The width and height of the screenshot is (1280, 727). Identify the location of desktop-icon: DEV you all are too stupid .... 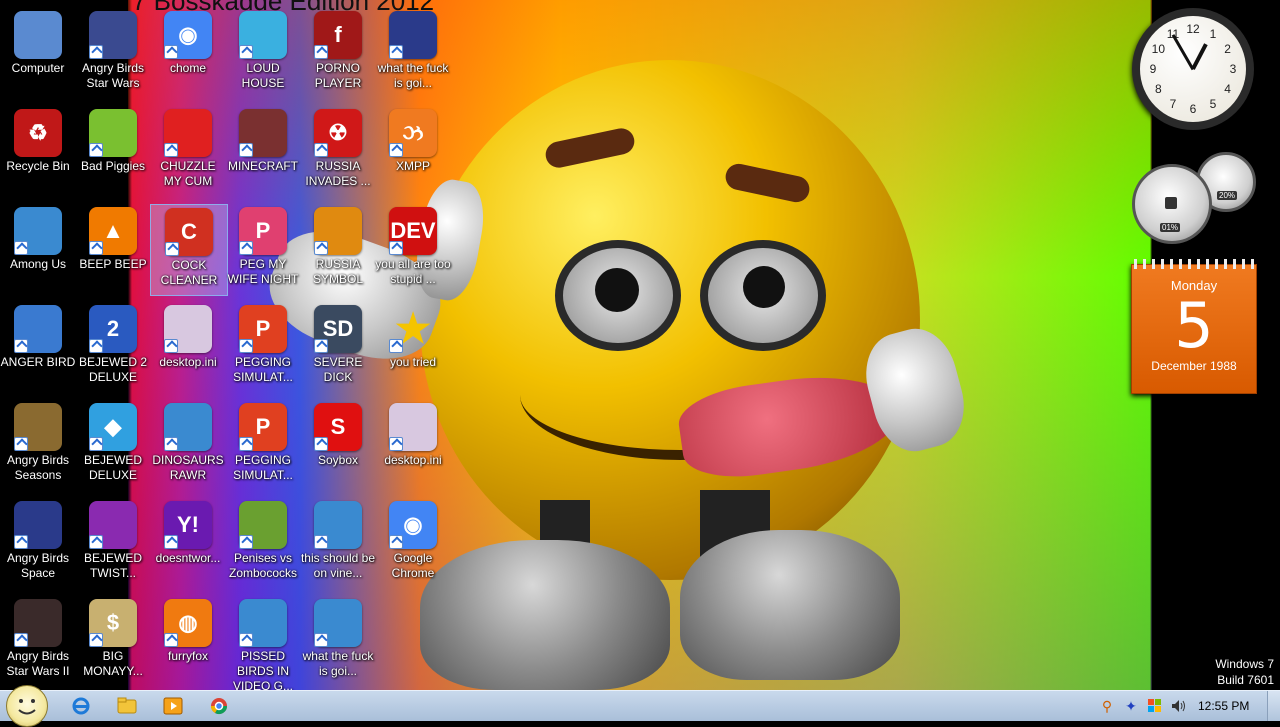
(413, 249).